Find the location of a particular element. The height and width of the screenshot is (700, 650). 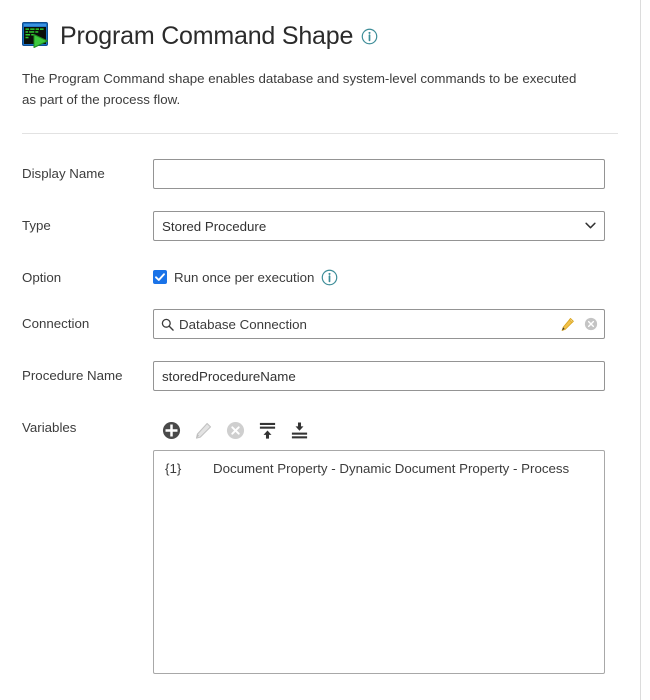

connection-value: Database Connection is located at coordinates (243, 324).